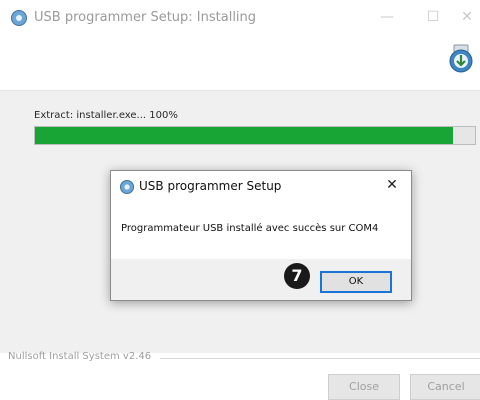 Image resolution: width=480 pixels, height=400 pixels. What do you see at coordinates (106, 115) in the screenshot?
I see `status-text: Extract: installer.exe... 100%` at bounding box center [106, 115].